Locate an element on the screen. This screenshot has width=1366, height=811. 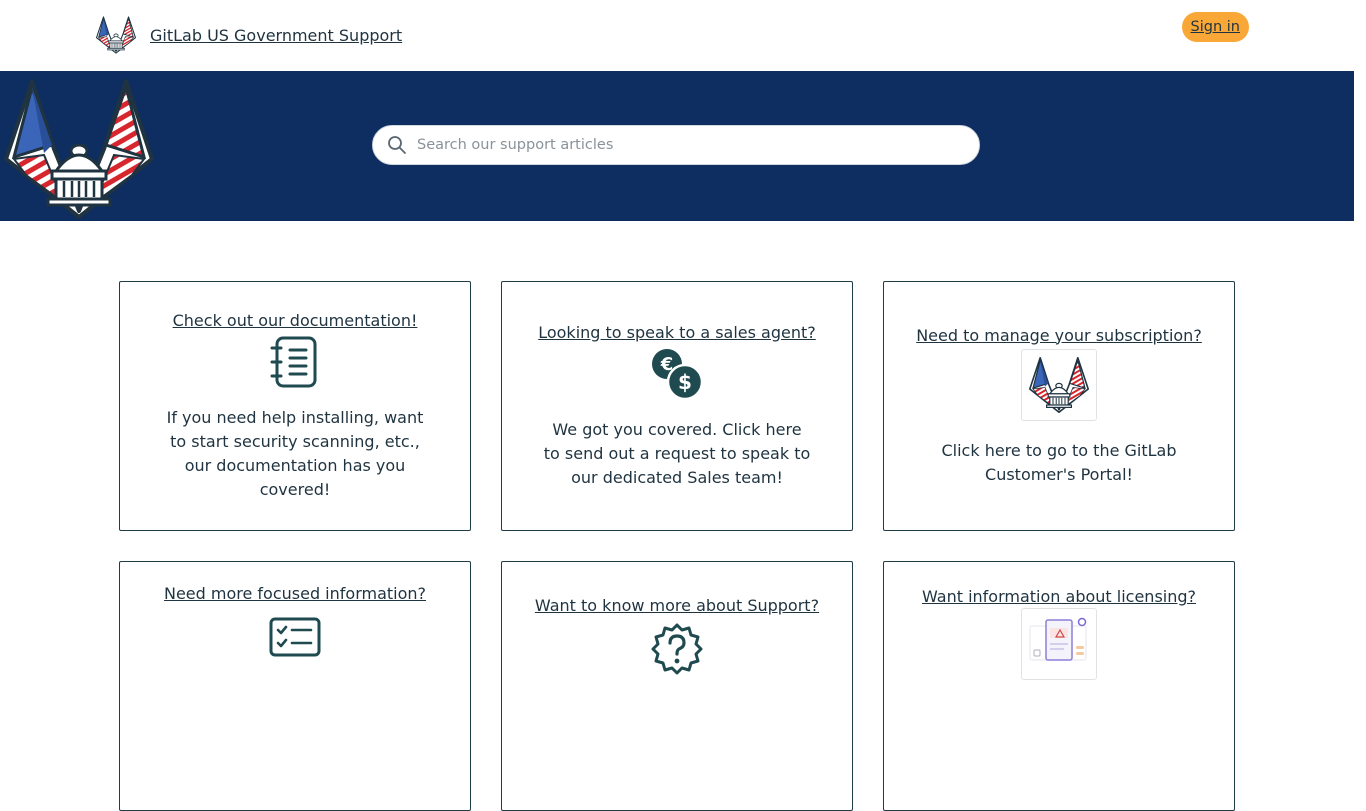
licensing-illustration-frame is located at coordinates (1059, 644).